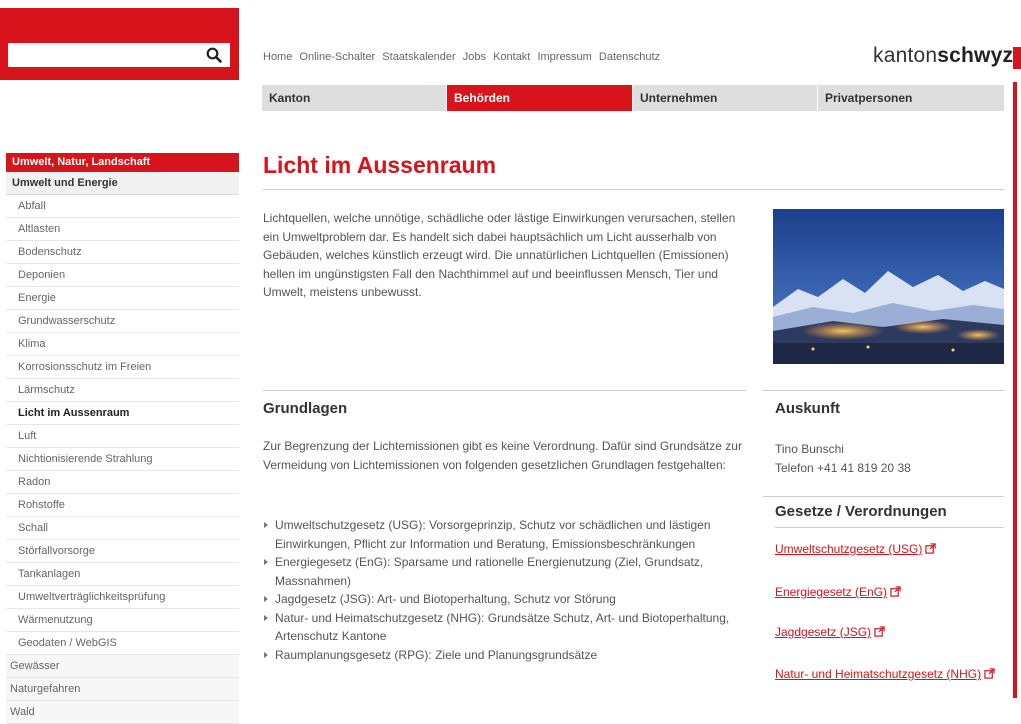  What do you see at coordinates (511, 57) in the screenshot?
I see `link-kontakt: Kontakt` at bounding box center [511, 57].